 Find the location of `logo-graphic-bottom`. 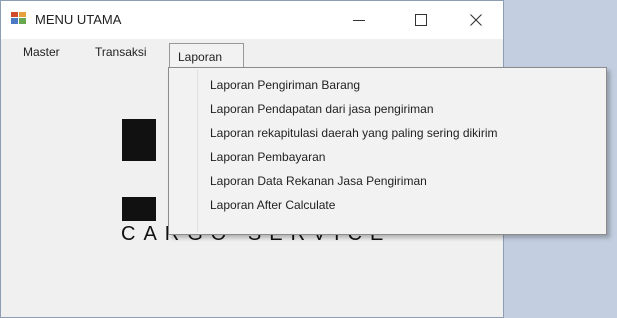

logo-graphic-bottom is located at coordinates (139, 209).